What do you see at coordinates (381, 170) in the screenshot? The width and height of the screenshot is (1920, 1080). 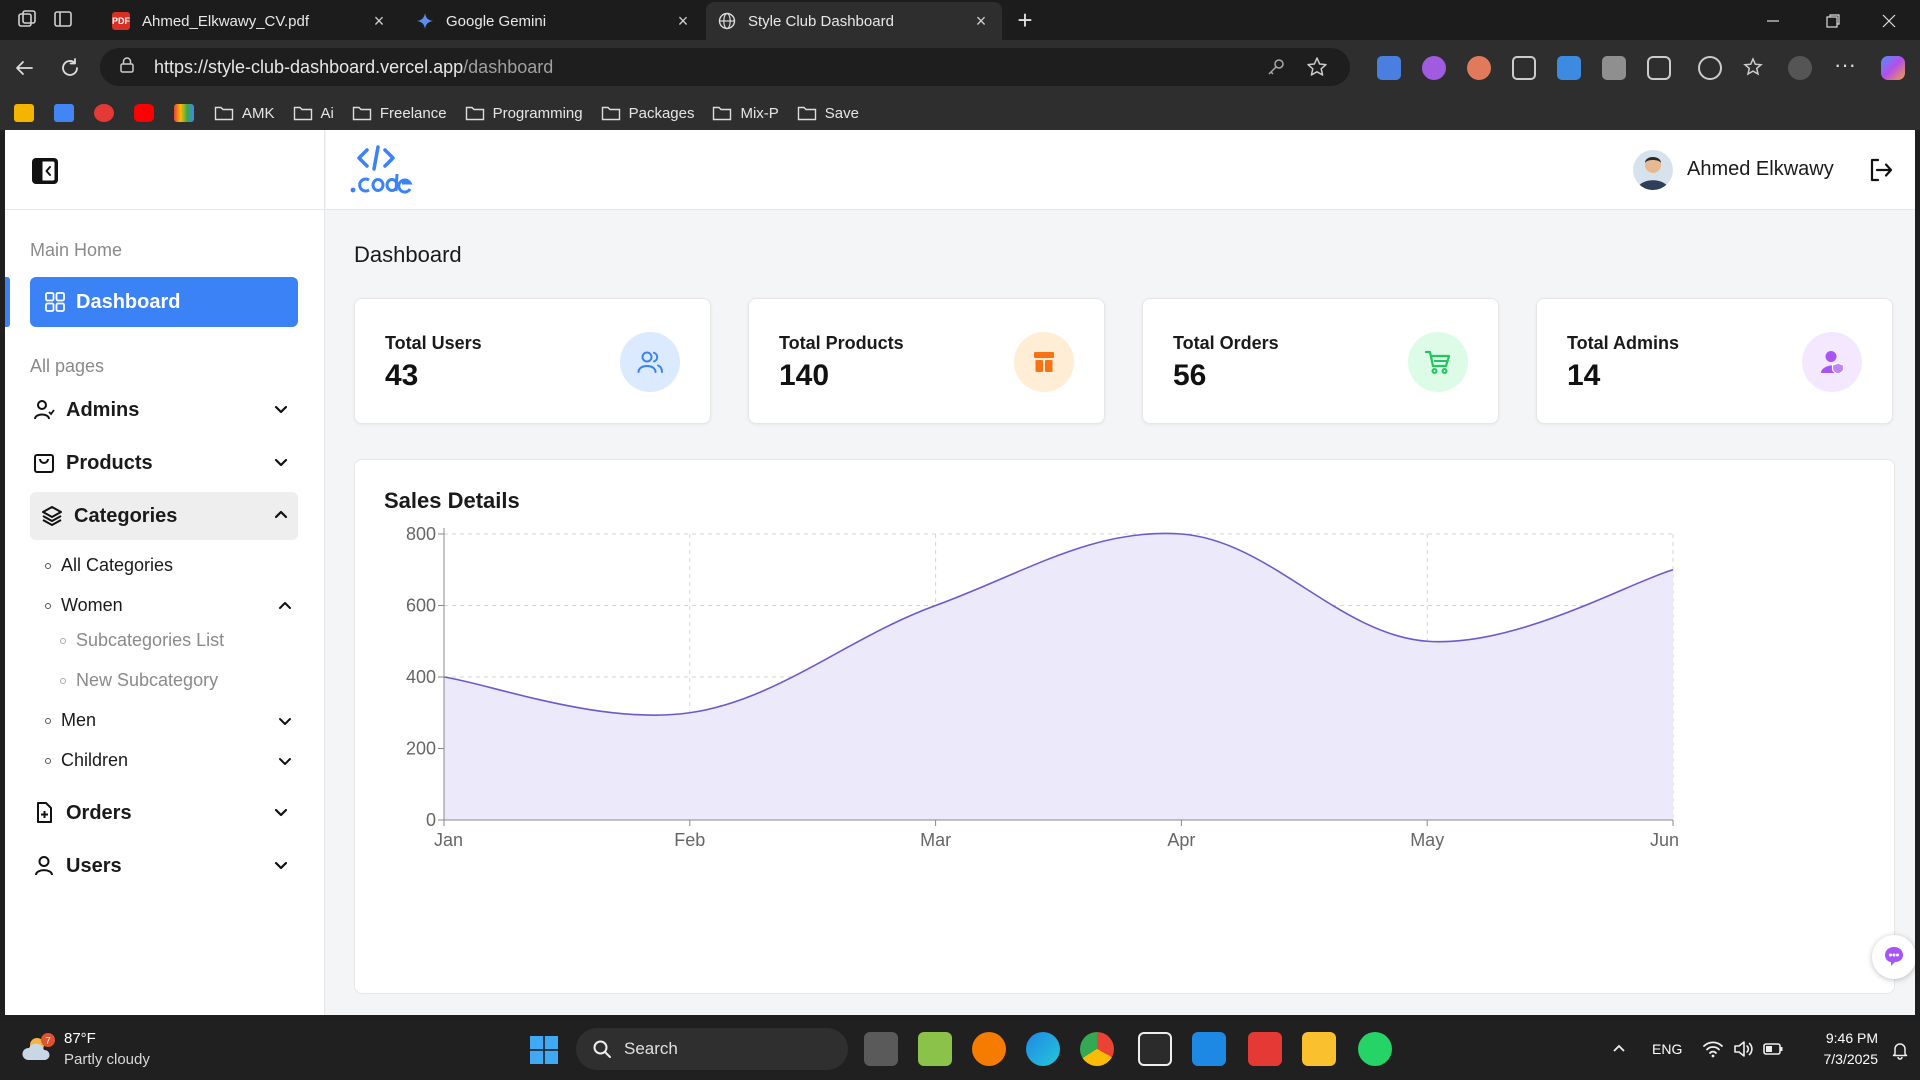 I see `code-logo-icon` at bounding box center [381, 170].